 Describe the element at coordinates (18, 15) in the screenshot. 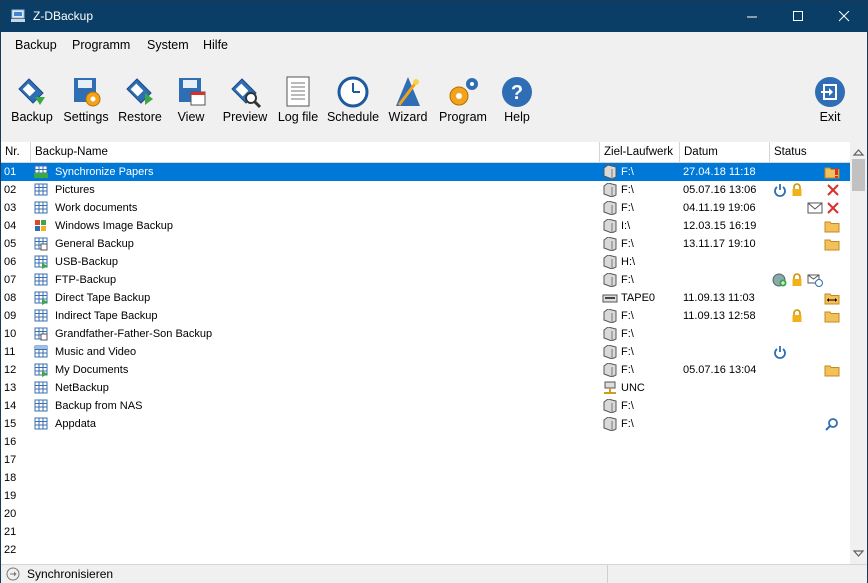

I see `app-icon` at that location.